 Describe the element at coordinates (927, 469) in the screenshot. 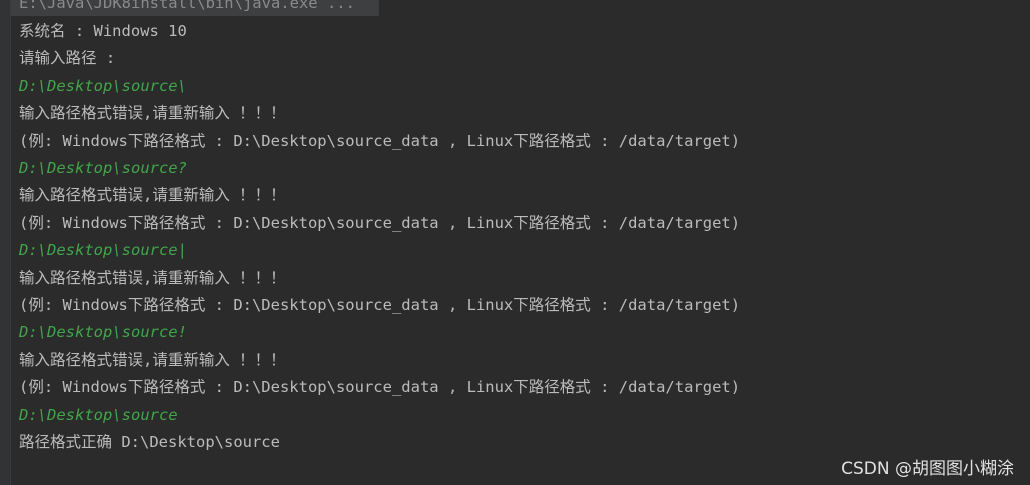

I see `csdn-watermark: CSDN @胡图图小糊涂` at that location.